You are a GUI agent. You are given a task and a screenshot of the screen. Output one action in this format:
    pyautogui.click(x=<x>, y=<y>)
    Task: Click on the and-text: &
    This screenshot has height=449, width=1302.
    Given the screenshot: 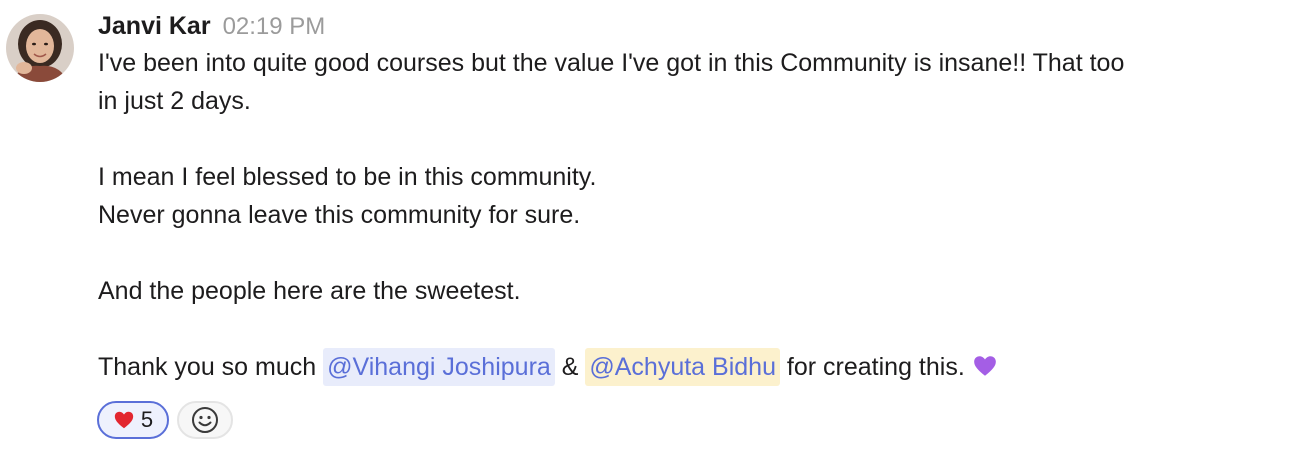 What is the action you would take?
    pyautogui.click(x=570, y=367)
    